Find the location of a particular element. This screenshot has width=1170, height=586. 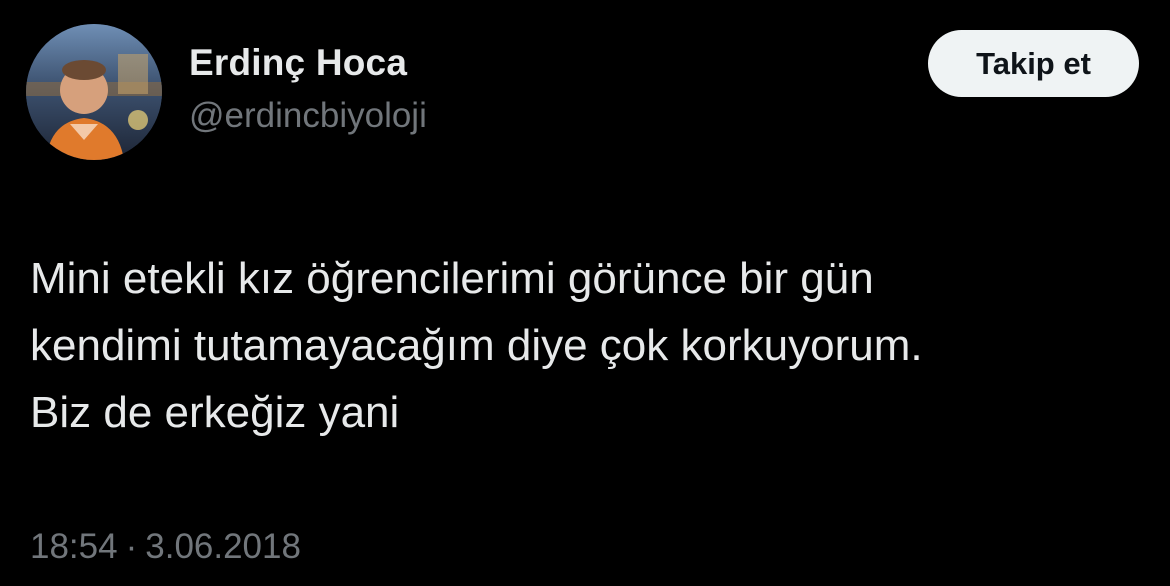

avatar-photo is located at coordinates (94, 92).